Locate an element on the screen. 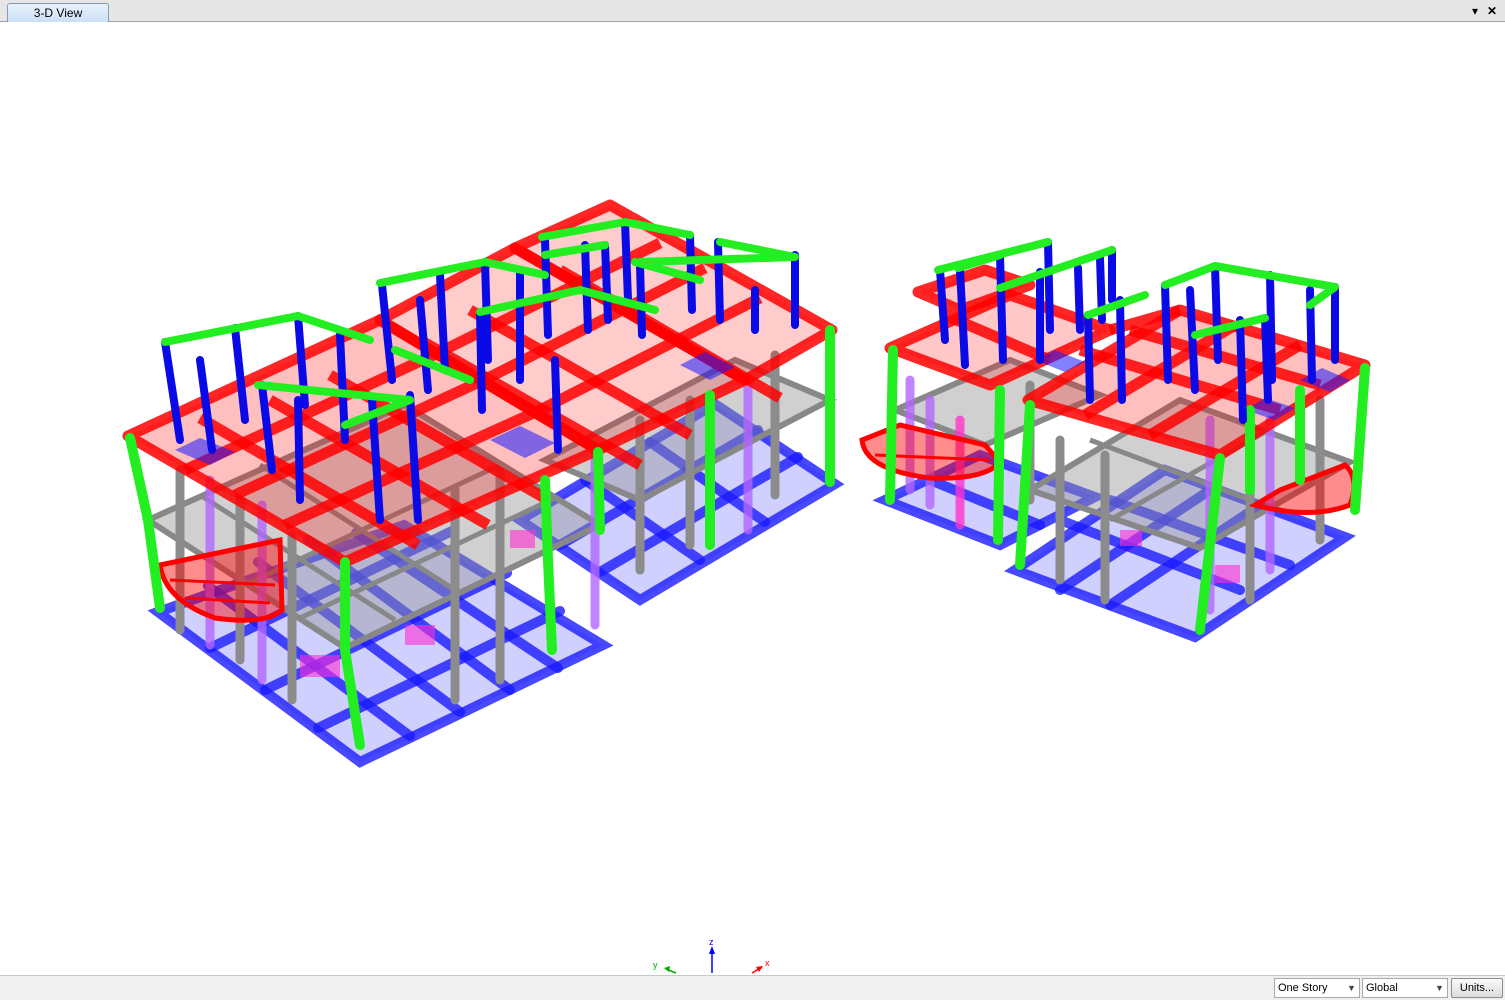 The width and height of the screenshot is (1505, 1000). axis-triad: z x y is located at coordinates (711, 955).